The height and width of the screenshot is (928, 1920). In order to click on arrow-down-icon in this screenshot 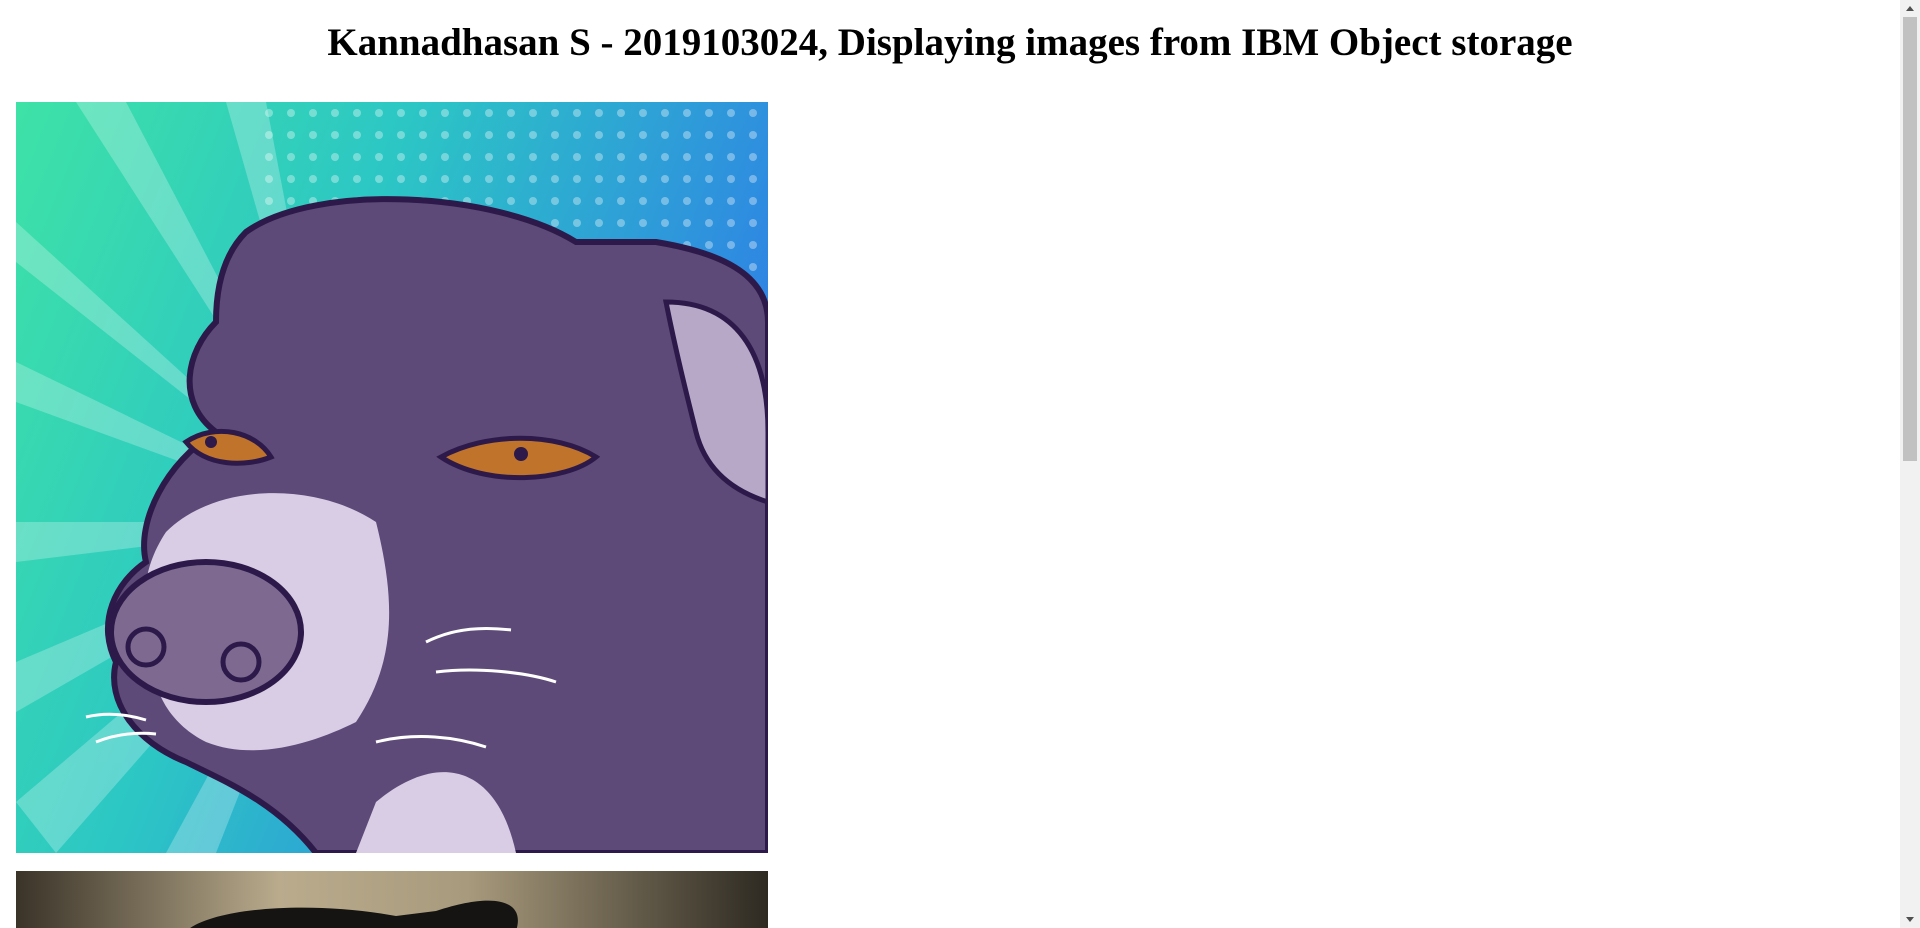, I will do `click(1910, 919)`.